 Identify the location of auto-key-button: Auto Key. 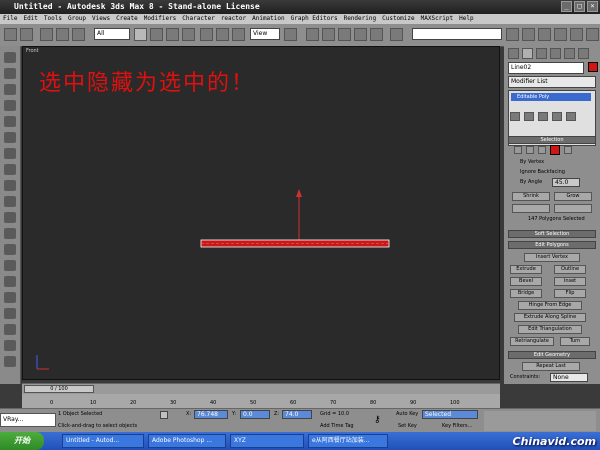
(407, 414).